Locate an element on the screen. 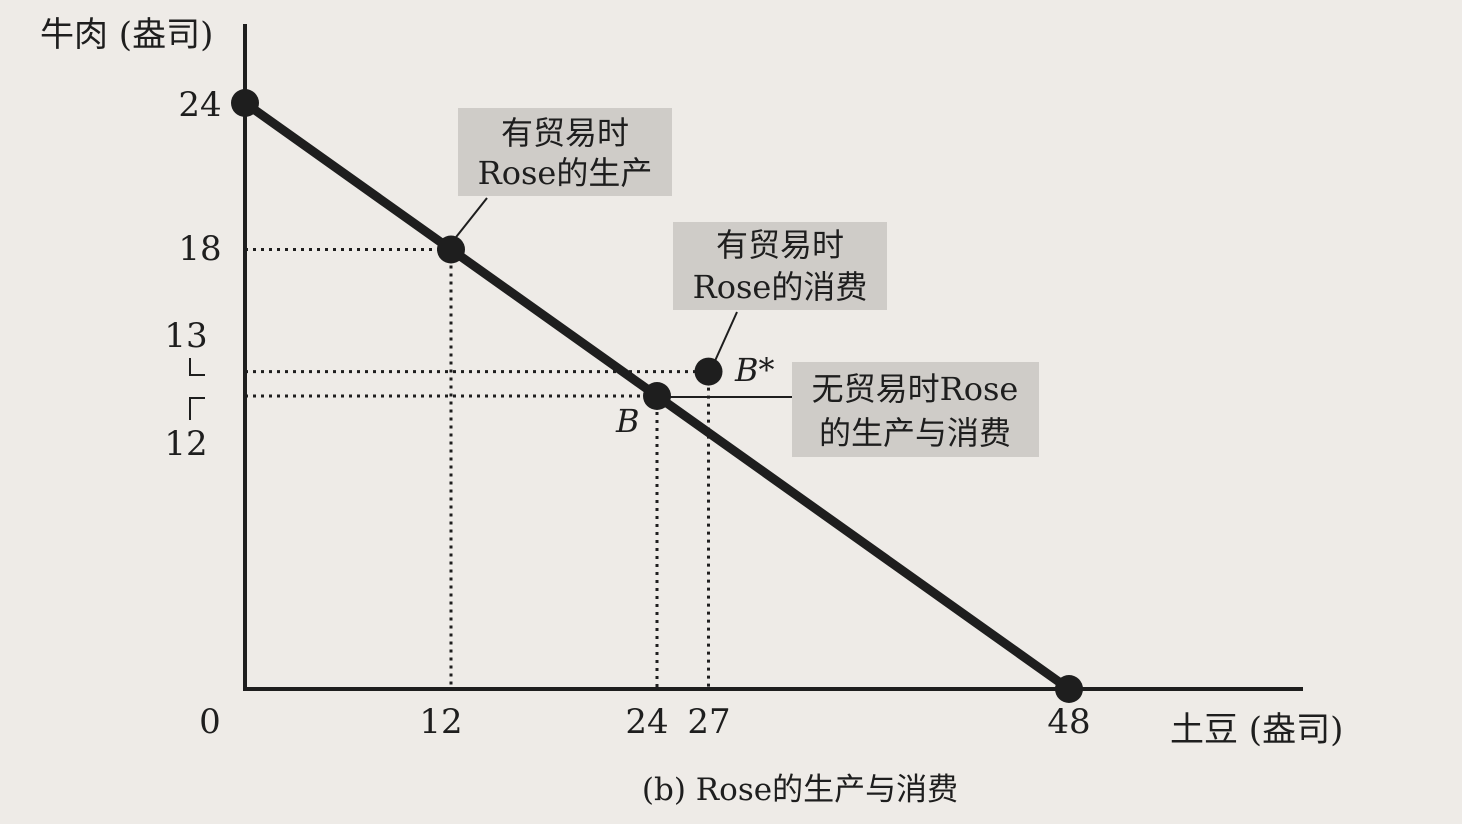  callout-without-trade-line-1: 无贸易时Rose is located at coordinates (915, 389).